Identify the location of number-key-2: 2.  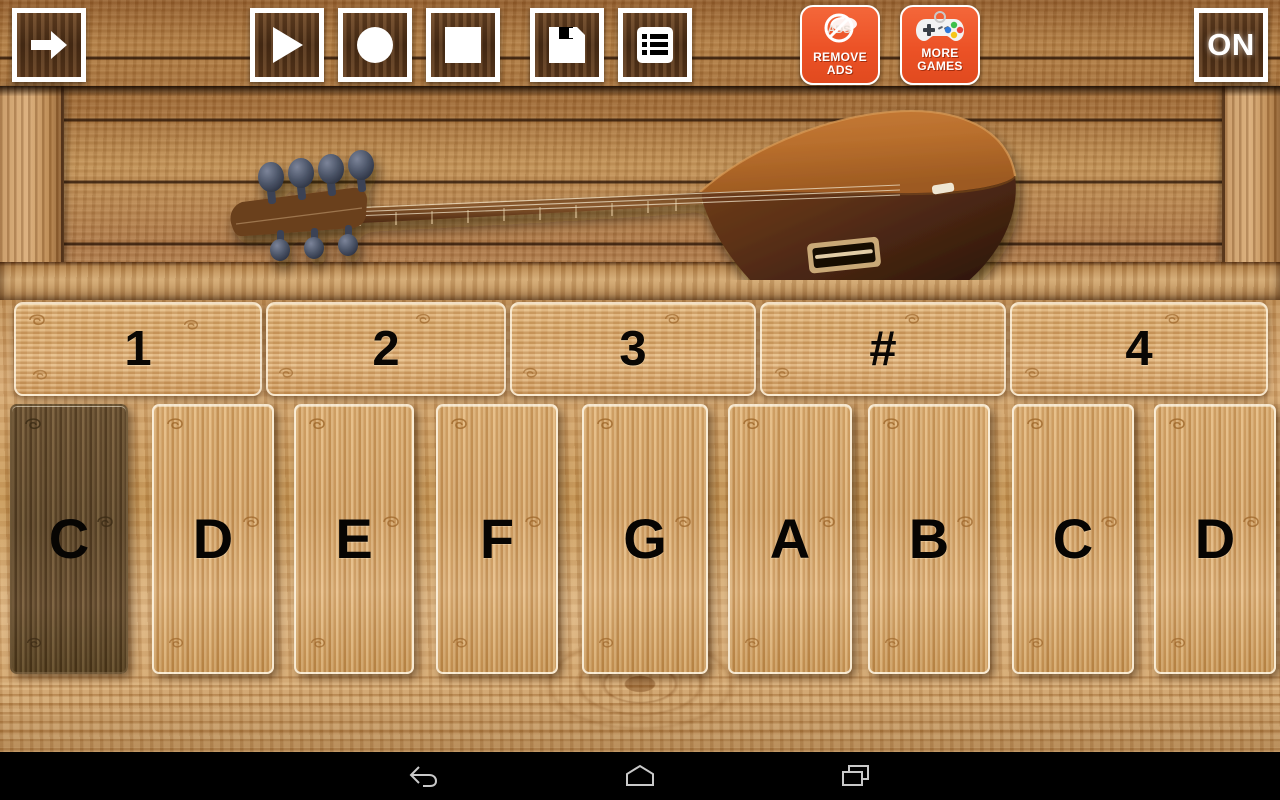
(386, 349).